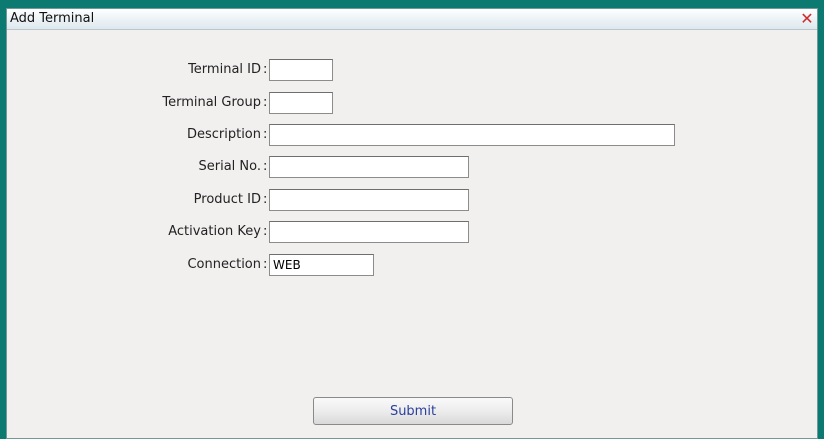 The image size is (824, 439). Describe the element at coordinates (369, 167) in the screenshot. I see `serial-no-input` at that location.